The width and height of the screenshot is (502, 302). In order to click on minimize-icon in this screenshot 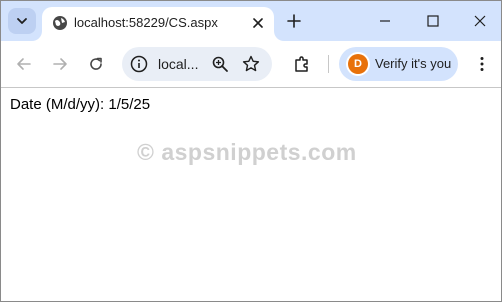, I will do `click(385, 21)`.